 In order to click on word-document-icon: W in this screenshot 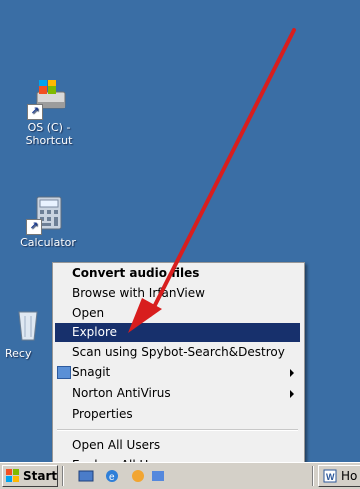, I will do `click(330, 476)`.